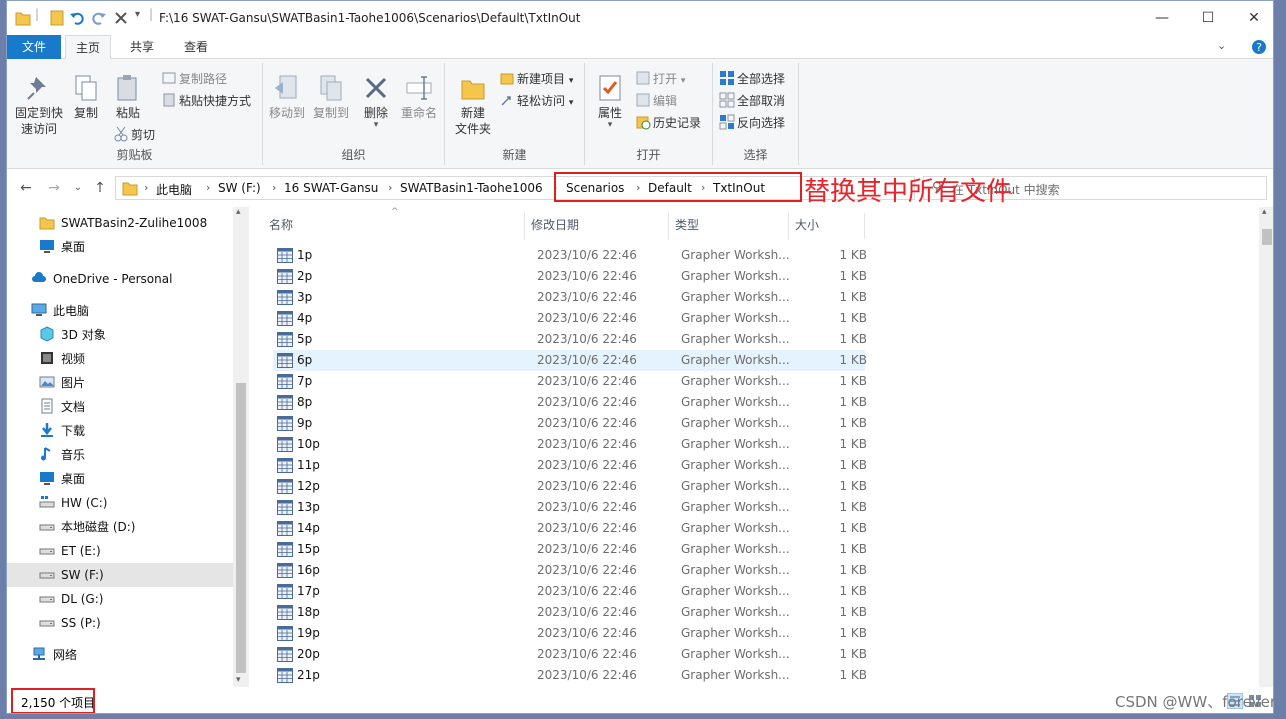 The height and width of the screenshot is (719, 1286). Describe the element at coordinates (120, 551) in the screenshot. I see `nav-item: ET (E:)` at that location.